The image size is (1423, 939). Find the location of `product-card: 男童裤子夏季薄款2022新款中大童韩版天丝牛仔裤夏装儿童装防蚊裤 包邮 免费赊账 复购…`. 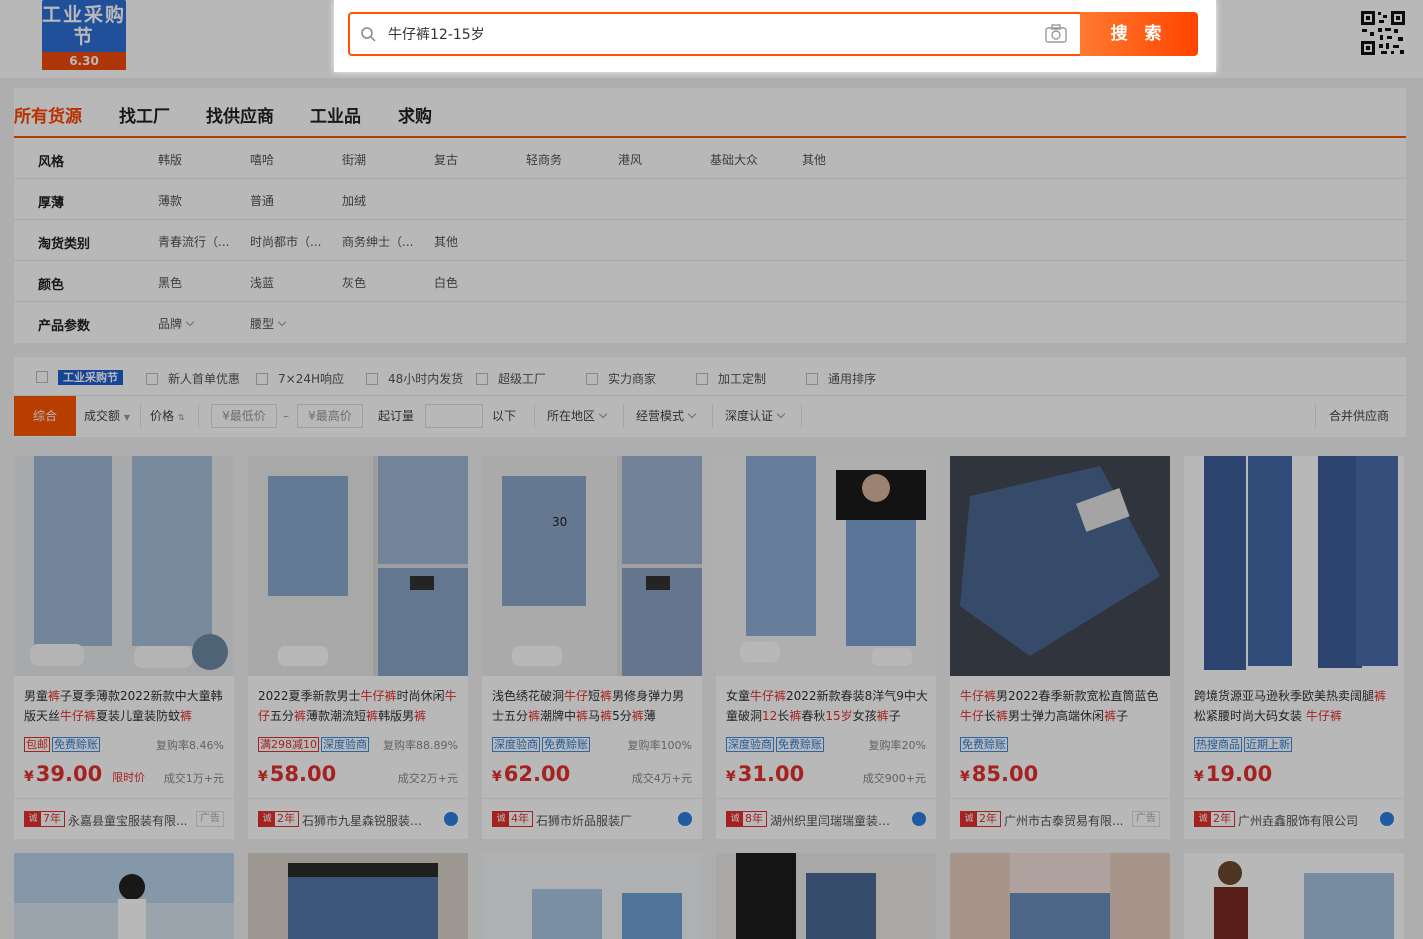

product-card: 男童裤子夏季薄款2022新款中大童韩版天丝牛仔裤夏装儿童装防蚊裤 包邮 免费赊账 复购… is located at coordinates (124, 647).